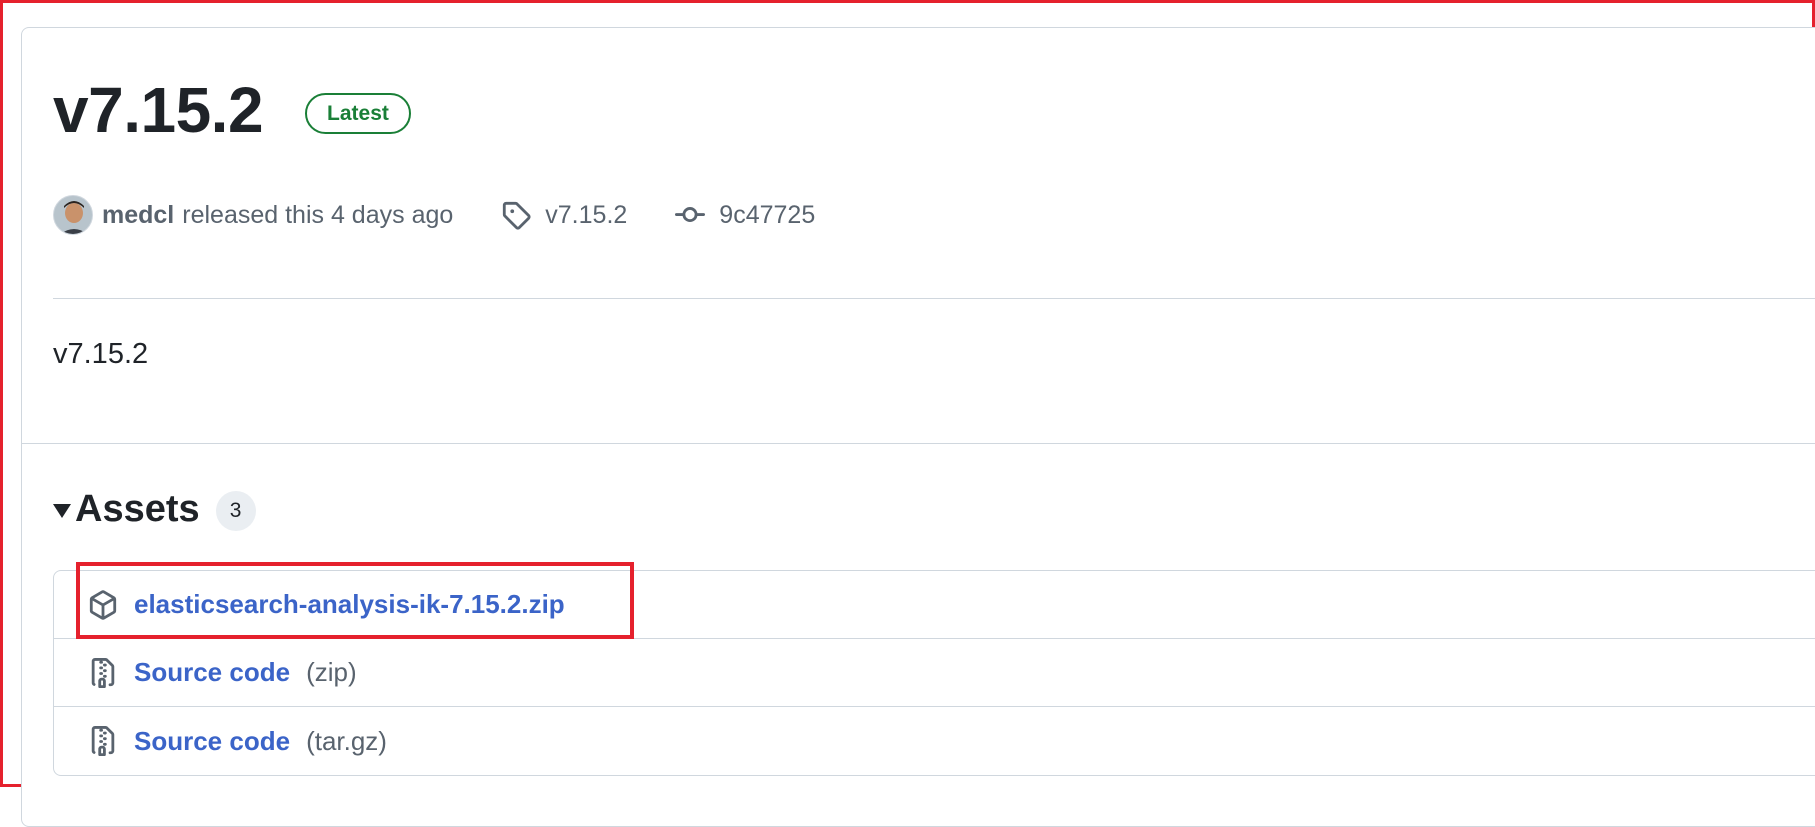  I want to click on asset-row: Source code (tar.gz), so click(934, 741).